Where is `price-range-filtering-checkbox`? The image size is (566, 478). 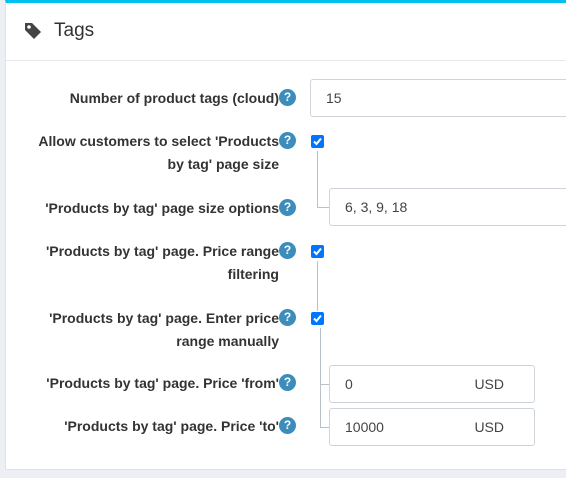 price-range-filtering-checkbox is located at coordinates (317, 251).